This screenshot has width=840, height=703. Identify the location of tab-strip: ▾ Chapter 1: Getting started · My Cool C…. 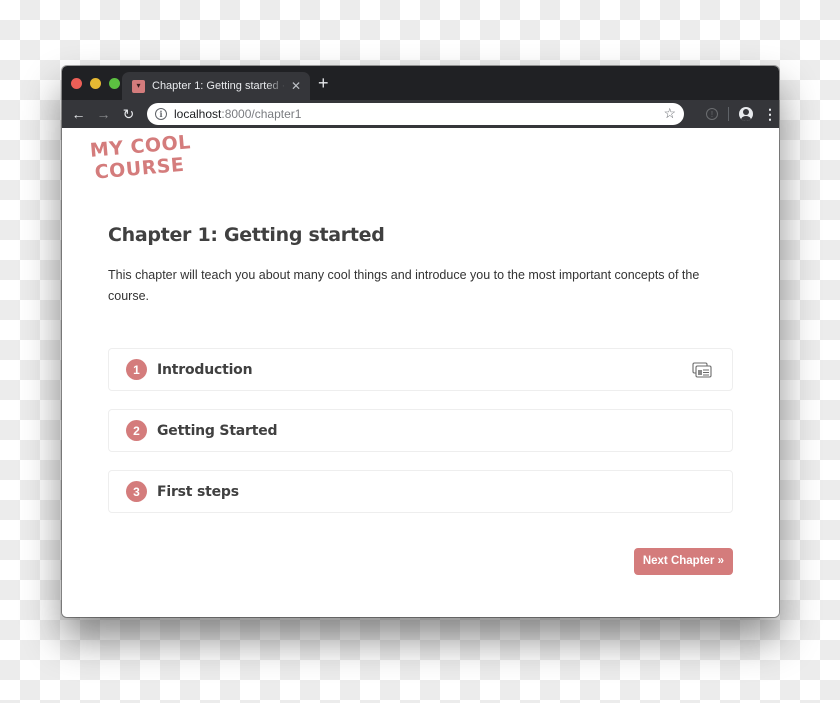
(420, 83).